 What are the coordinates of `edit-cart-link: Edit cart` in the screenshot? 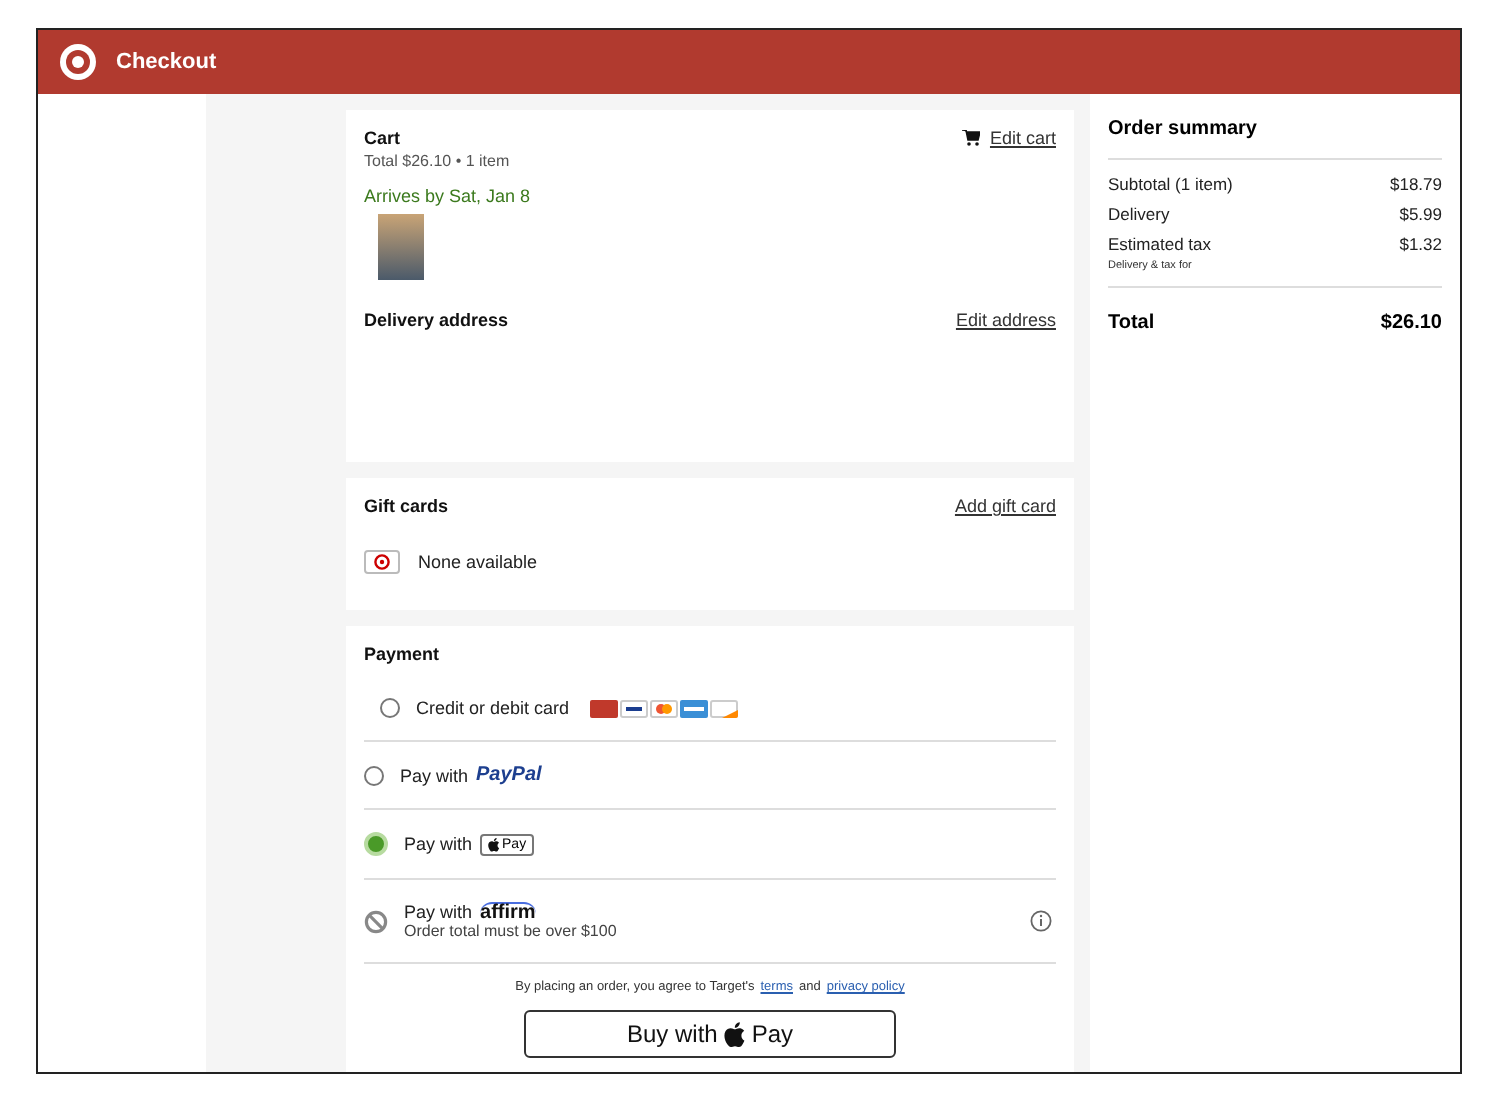 It's located at (1022, 138).